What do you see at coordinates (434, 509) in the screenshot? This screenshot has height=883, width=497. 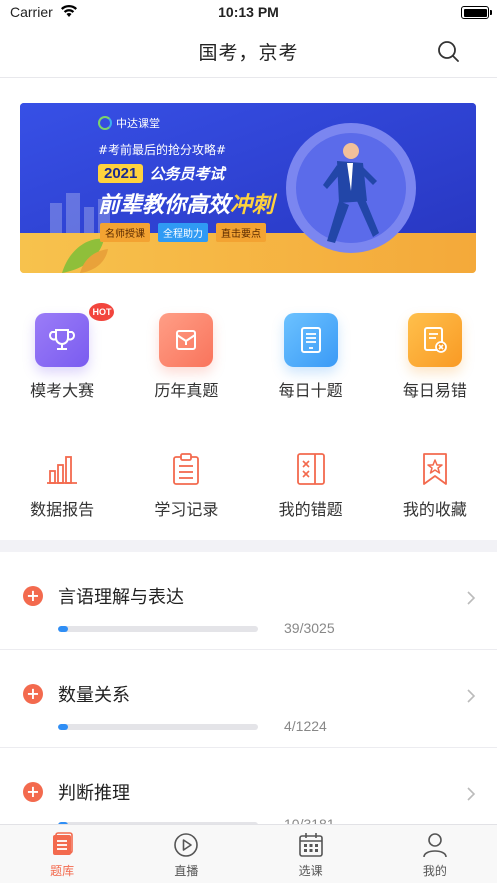 I see `menu-label: 我的收藏` at bounding box center [434, 509].